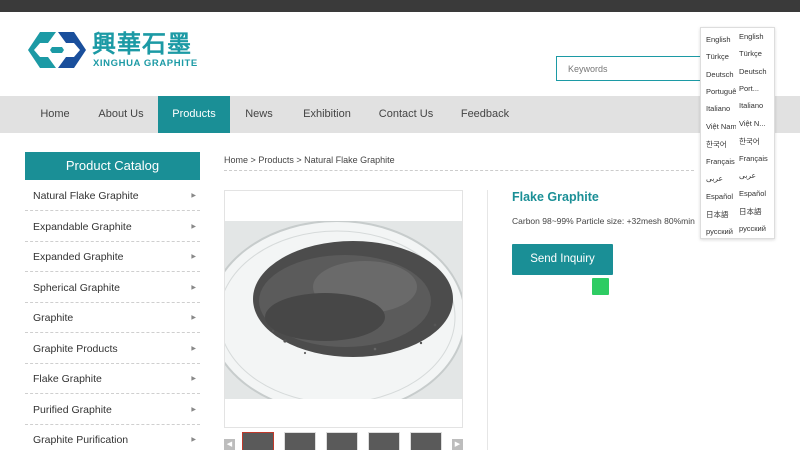  Describe the element at coordinates (400, 6) in the screenshot. I see `top-strip` at that location.